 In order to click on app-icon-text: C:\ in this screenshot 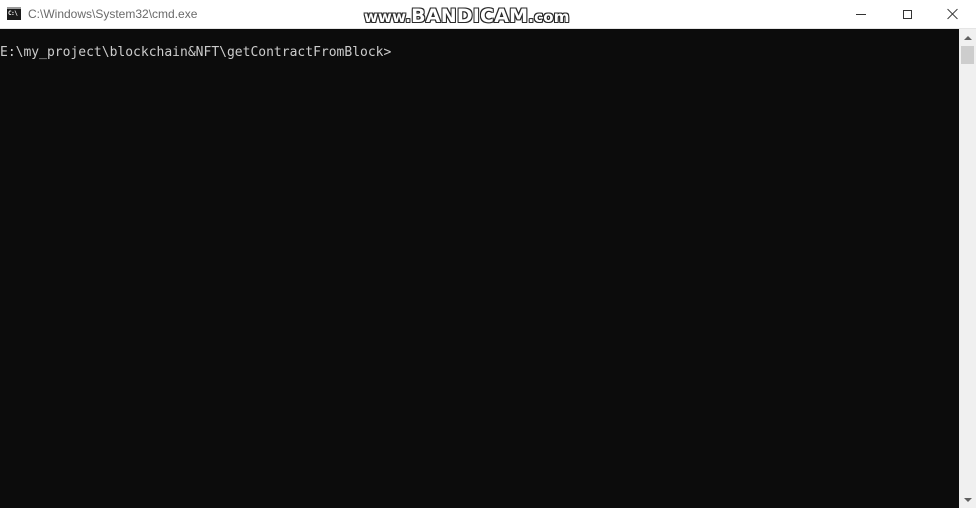, I will do `click(13, 13)`.